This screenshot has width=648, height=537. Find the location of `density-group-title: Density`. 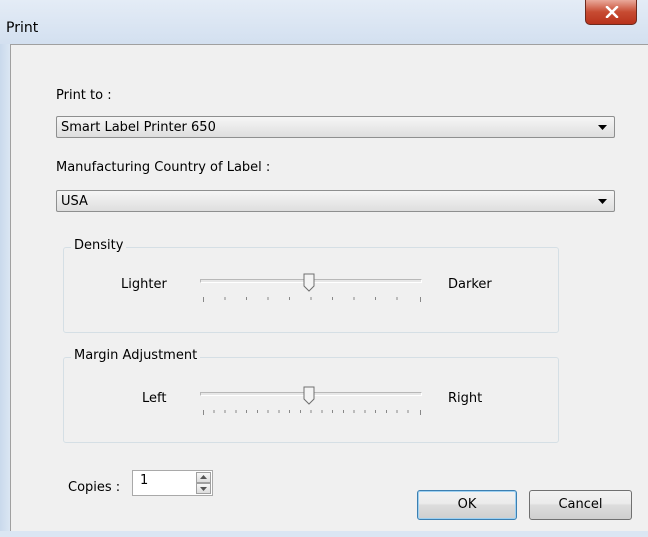

density-group-title: Density is located at coordinates (99, 245).